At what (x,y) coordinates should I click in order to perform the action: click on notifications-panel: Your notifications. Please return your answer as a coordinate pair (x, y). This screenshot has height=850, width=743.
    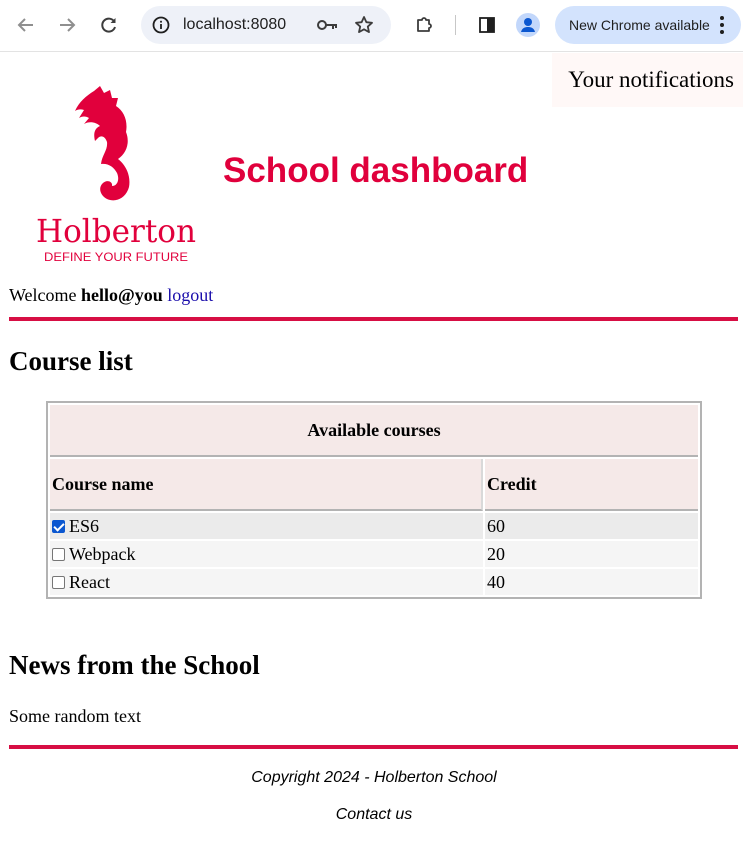
    Looking at the image, I should click on (647, 80).